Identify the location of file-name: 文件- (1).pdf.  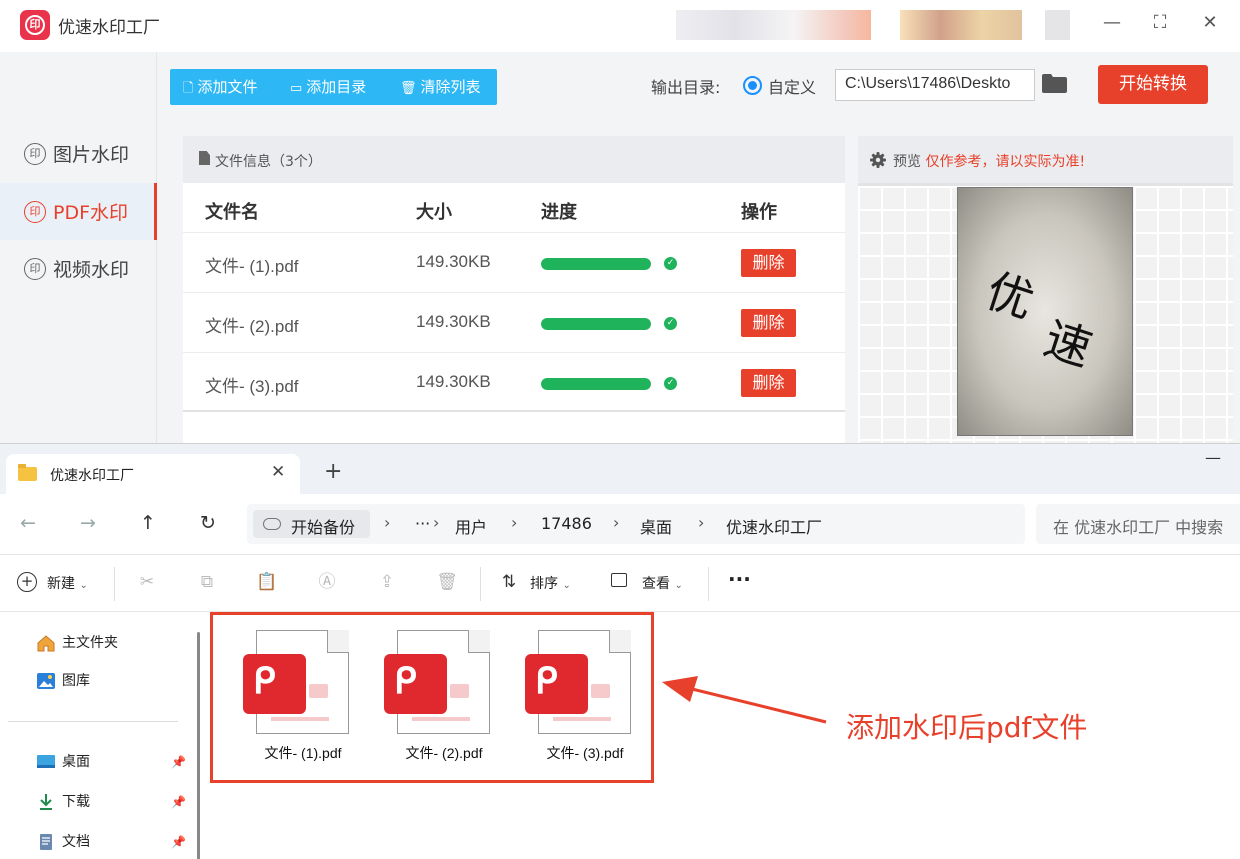
(303, 753).